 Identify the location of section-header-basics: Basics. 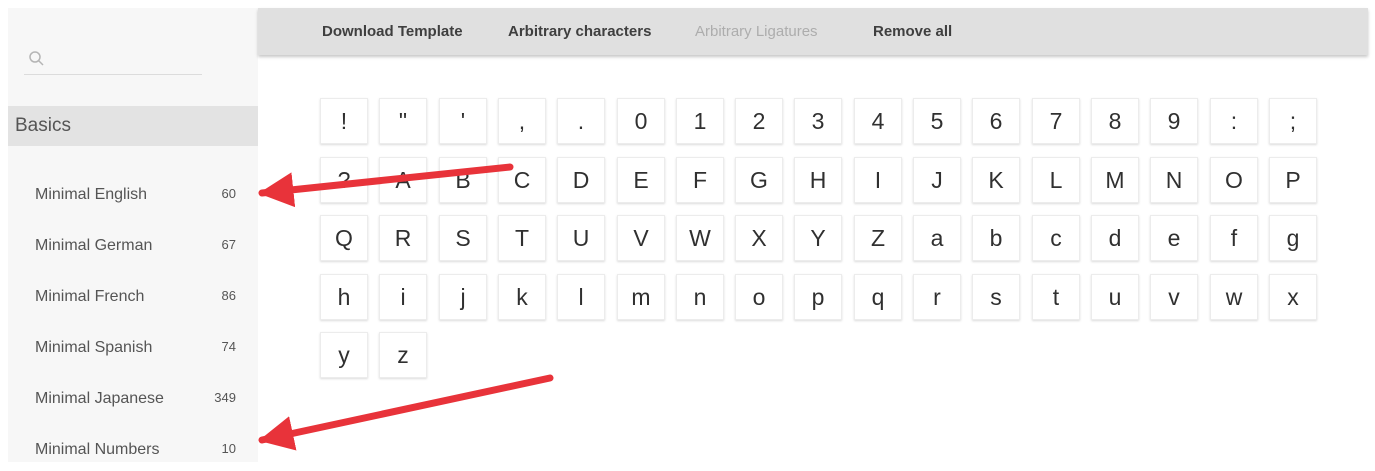
(133, 126).